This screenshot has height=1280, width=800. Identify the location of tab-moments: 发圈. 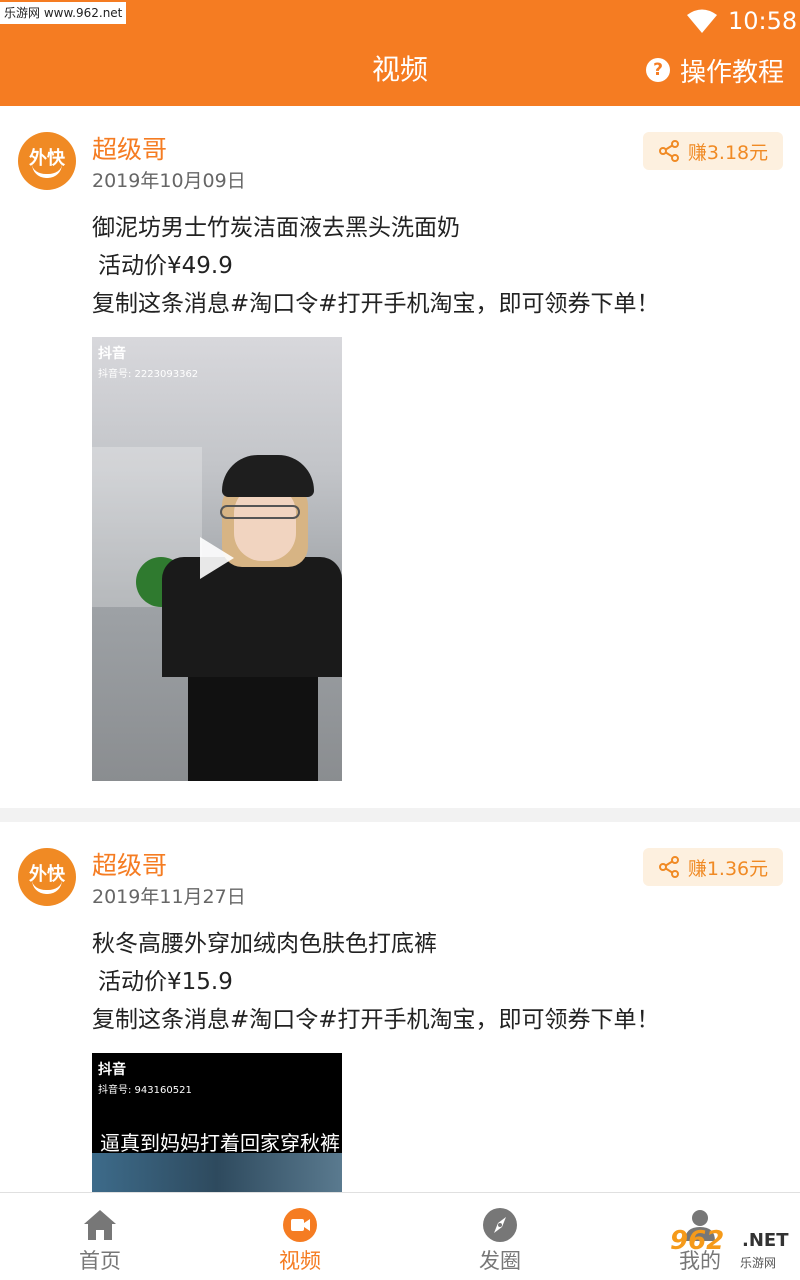
(500, 1236).